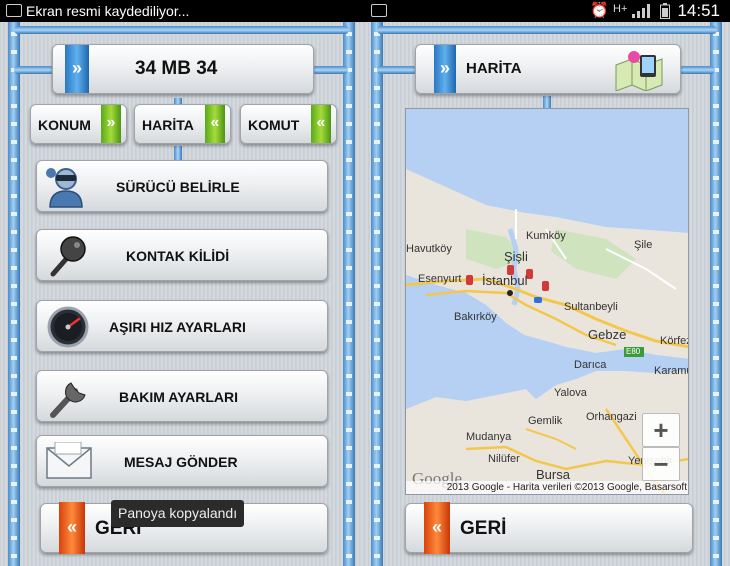  Describe the element at coordinates (483, 528) in the screenshot. I see `back-label: GERİ` at that location.